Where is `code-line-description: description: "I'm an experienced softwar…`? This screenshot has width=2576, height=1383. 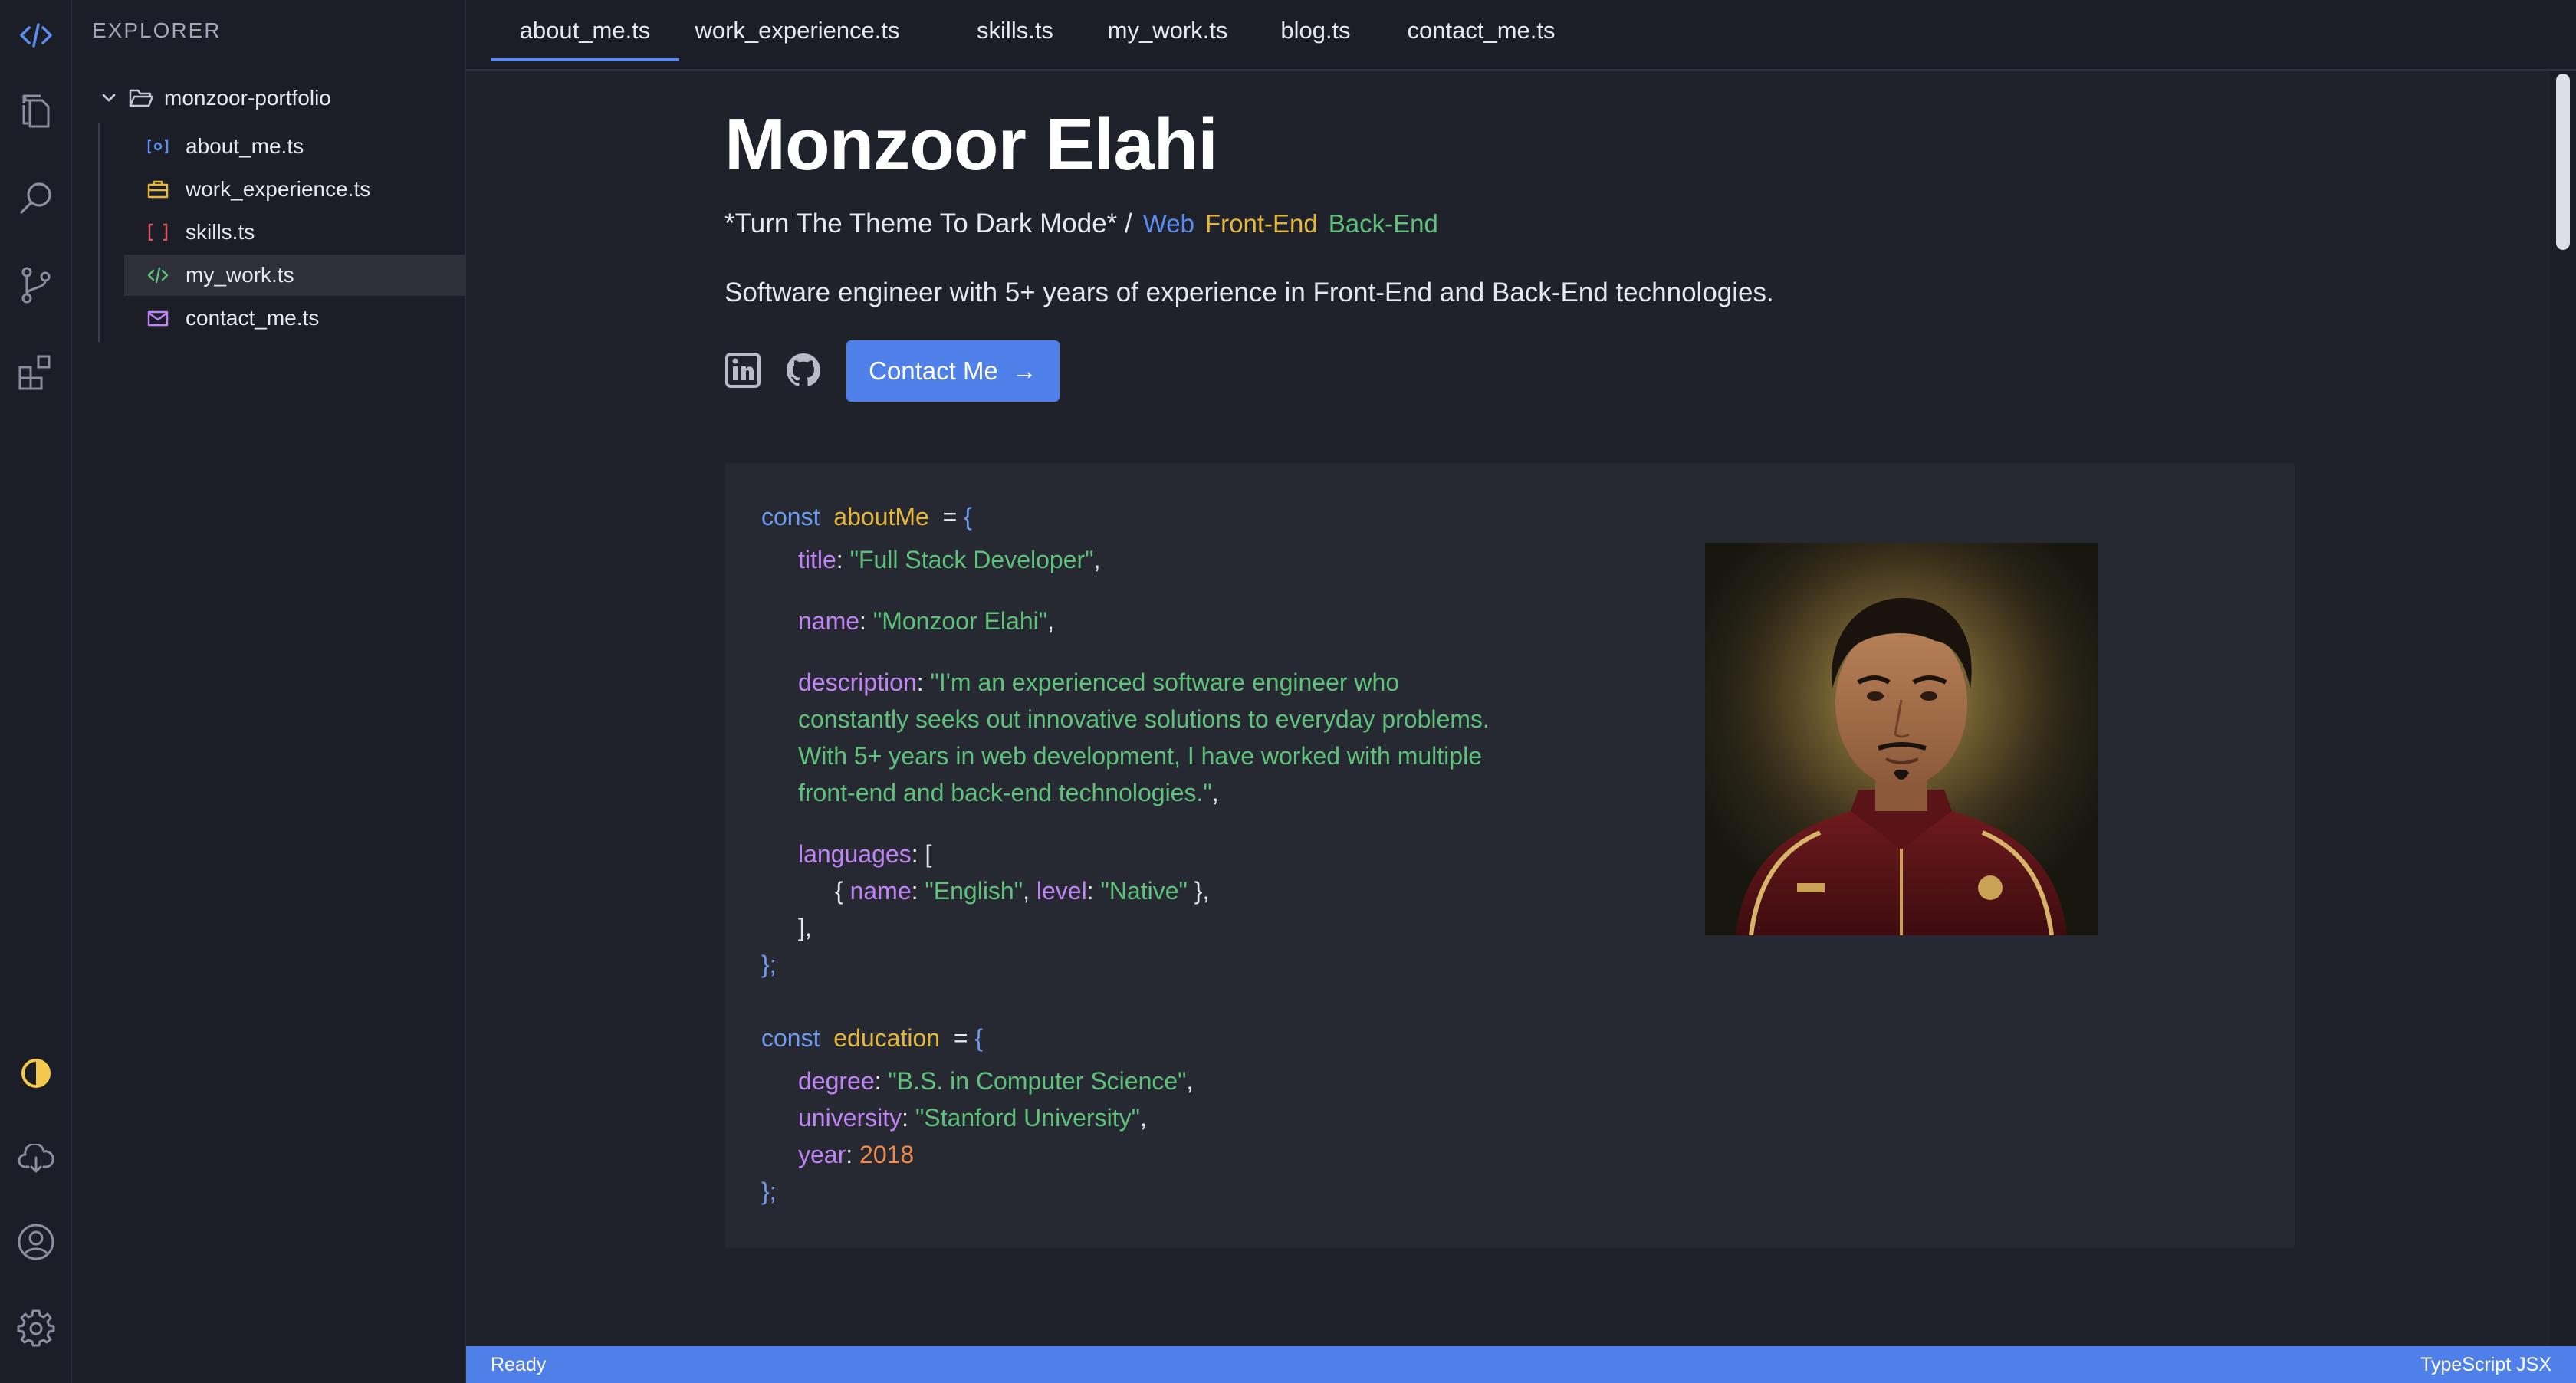
code-line-description: description: "I'm an experienced softwar… is located at coordinates (1099, 682).